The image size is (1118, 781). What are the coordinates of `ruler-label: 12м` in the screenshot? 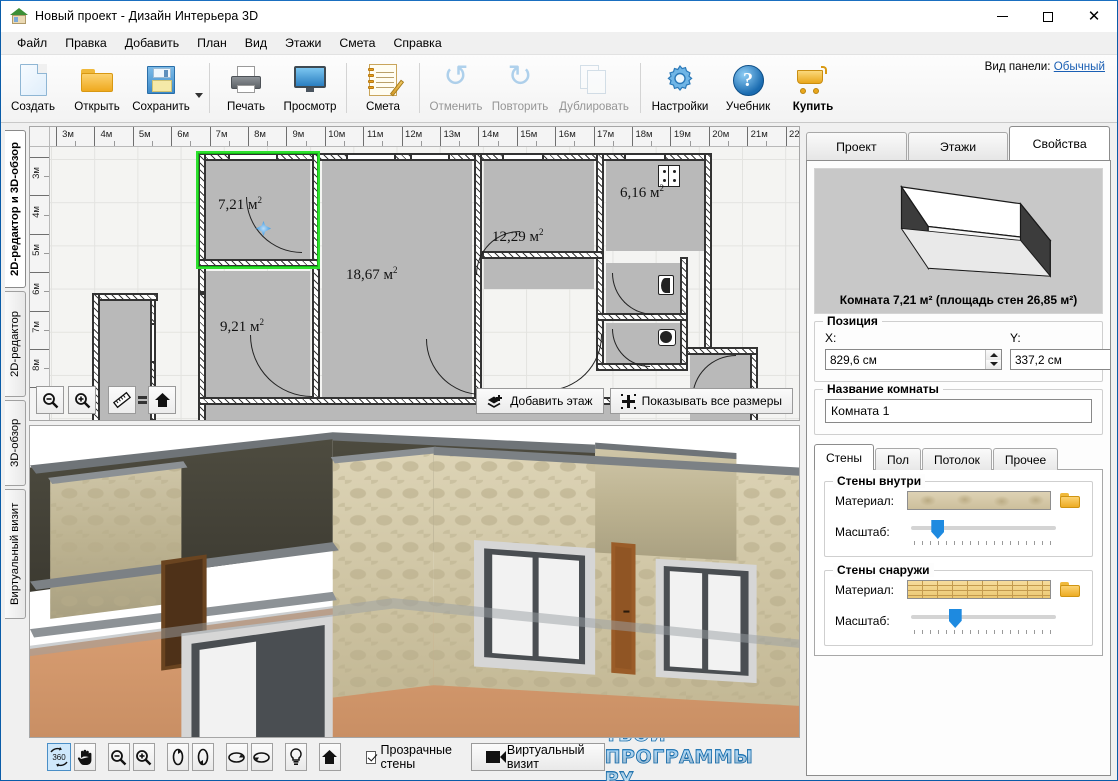 It's located at (414, 134).